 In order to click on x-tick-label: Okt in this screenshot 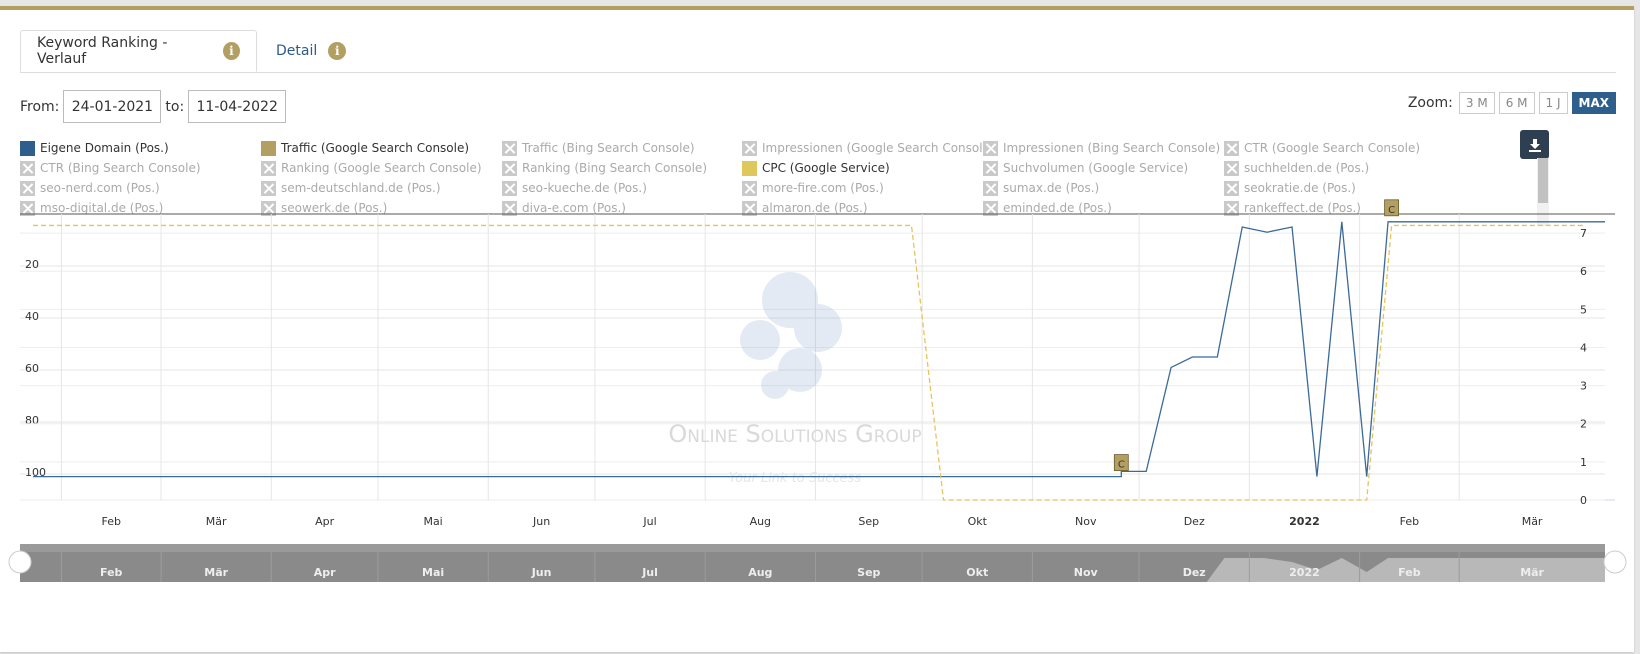, I will do `click(978, 521)`.